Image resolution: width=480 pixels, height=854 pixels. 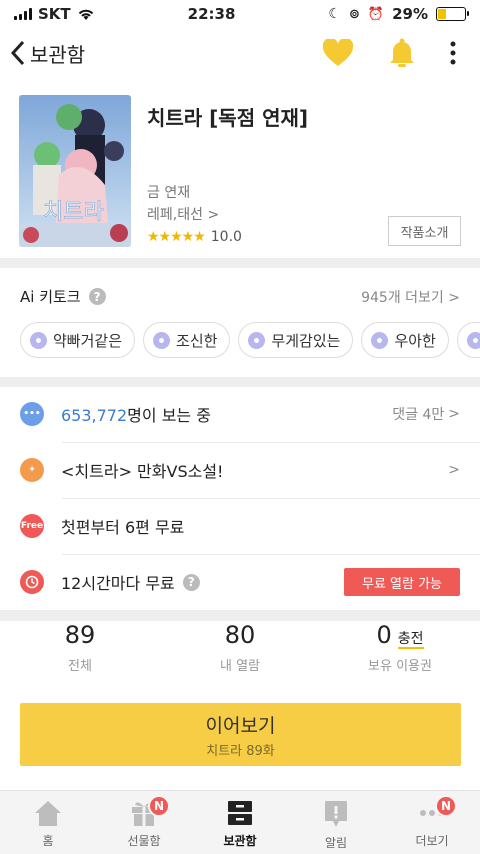 I want to click on authors: 레페,태선, so click(x=175, y=215).